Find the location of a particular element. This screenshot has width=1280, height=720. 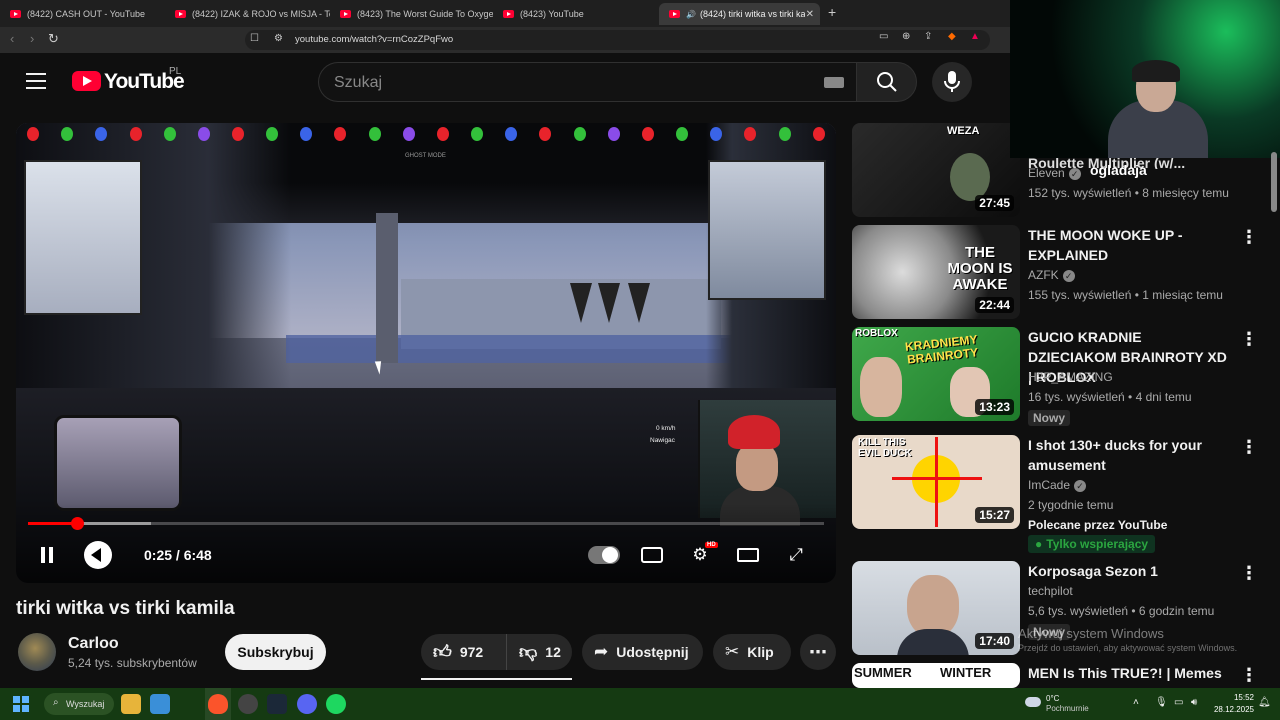

menu-icon is located at coordinates (36, 81).